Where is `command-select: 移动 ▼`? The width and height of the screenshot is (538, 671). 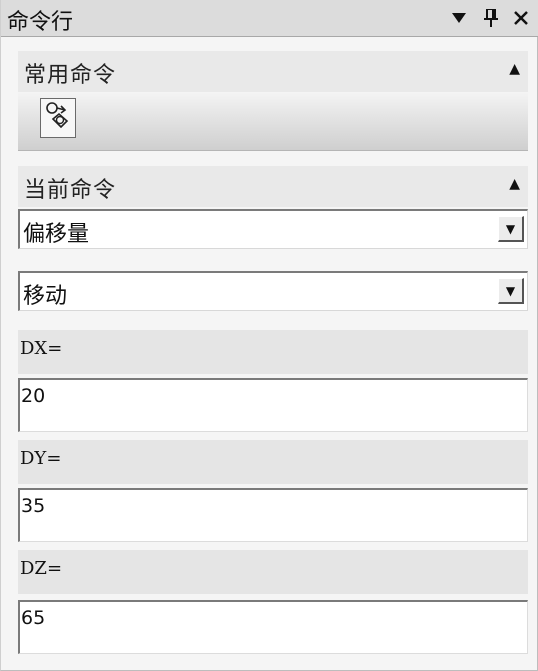
command-select: 移动 ▼ is located at coordinates (273, 291).